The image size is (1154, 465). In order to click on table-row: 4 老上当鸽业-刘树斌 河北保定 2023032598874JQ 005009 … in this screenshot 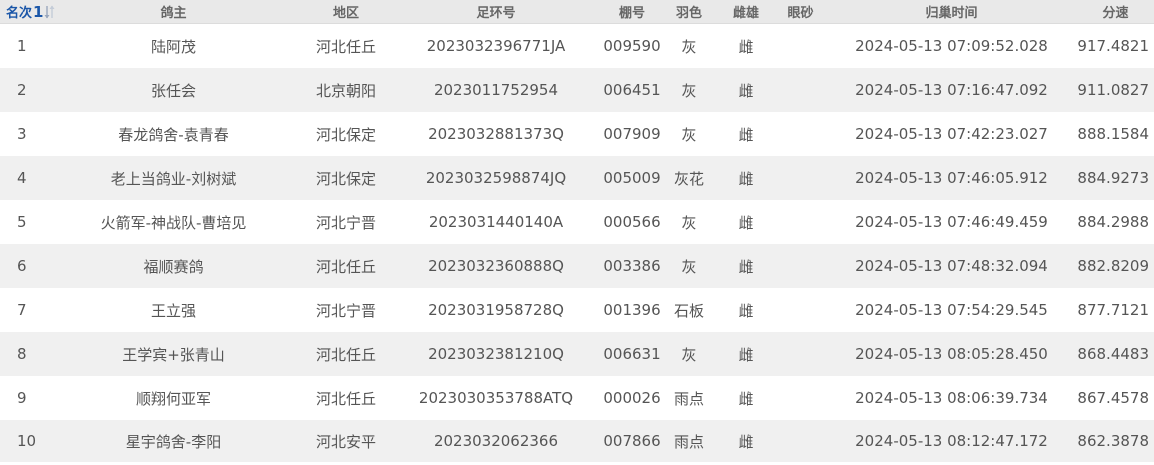, I will do `click(577, 178)`.